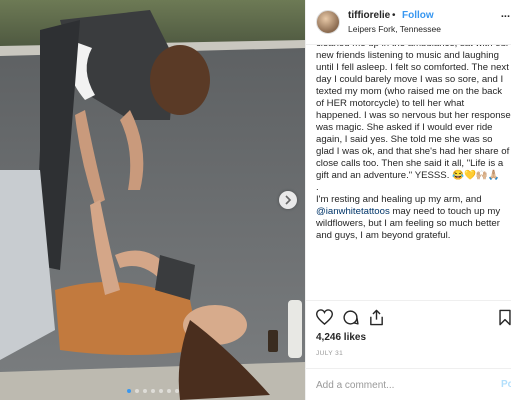 This screenshot has width=511, height=401. What do you see at coordinates (324, 319) in the screenshot?
I see `heart-icon` at bounding box center [324, 319].